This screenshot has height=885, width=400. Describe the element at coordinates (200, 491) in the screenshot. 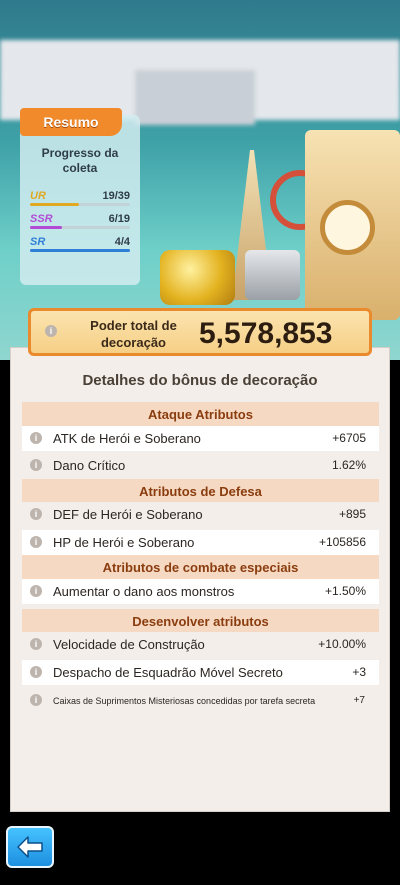

I see `section-header-defense: Atributos de Defesa` at that location.